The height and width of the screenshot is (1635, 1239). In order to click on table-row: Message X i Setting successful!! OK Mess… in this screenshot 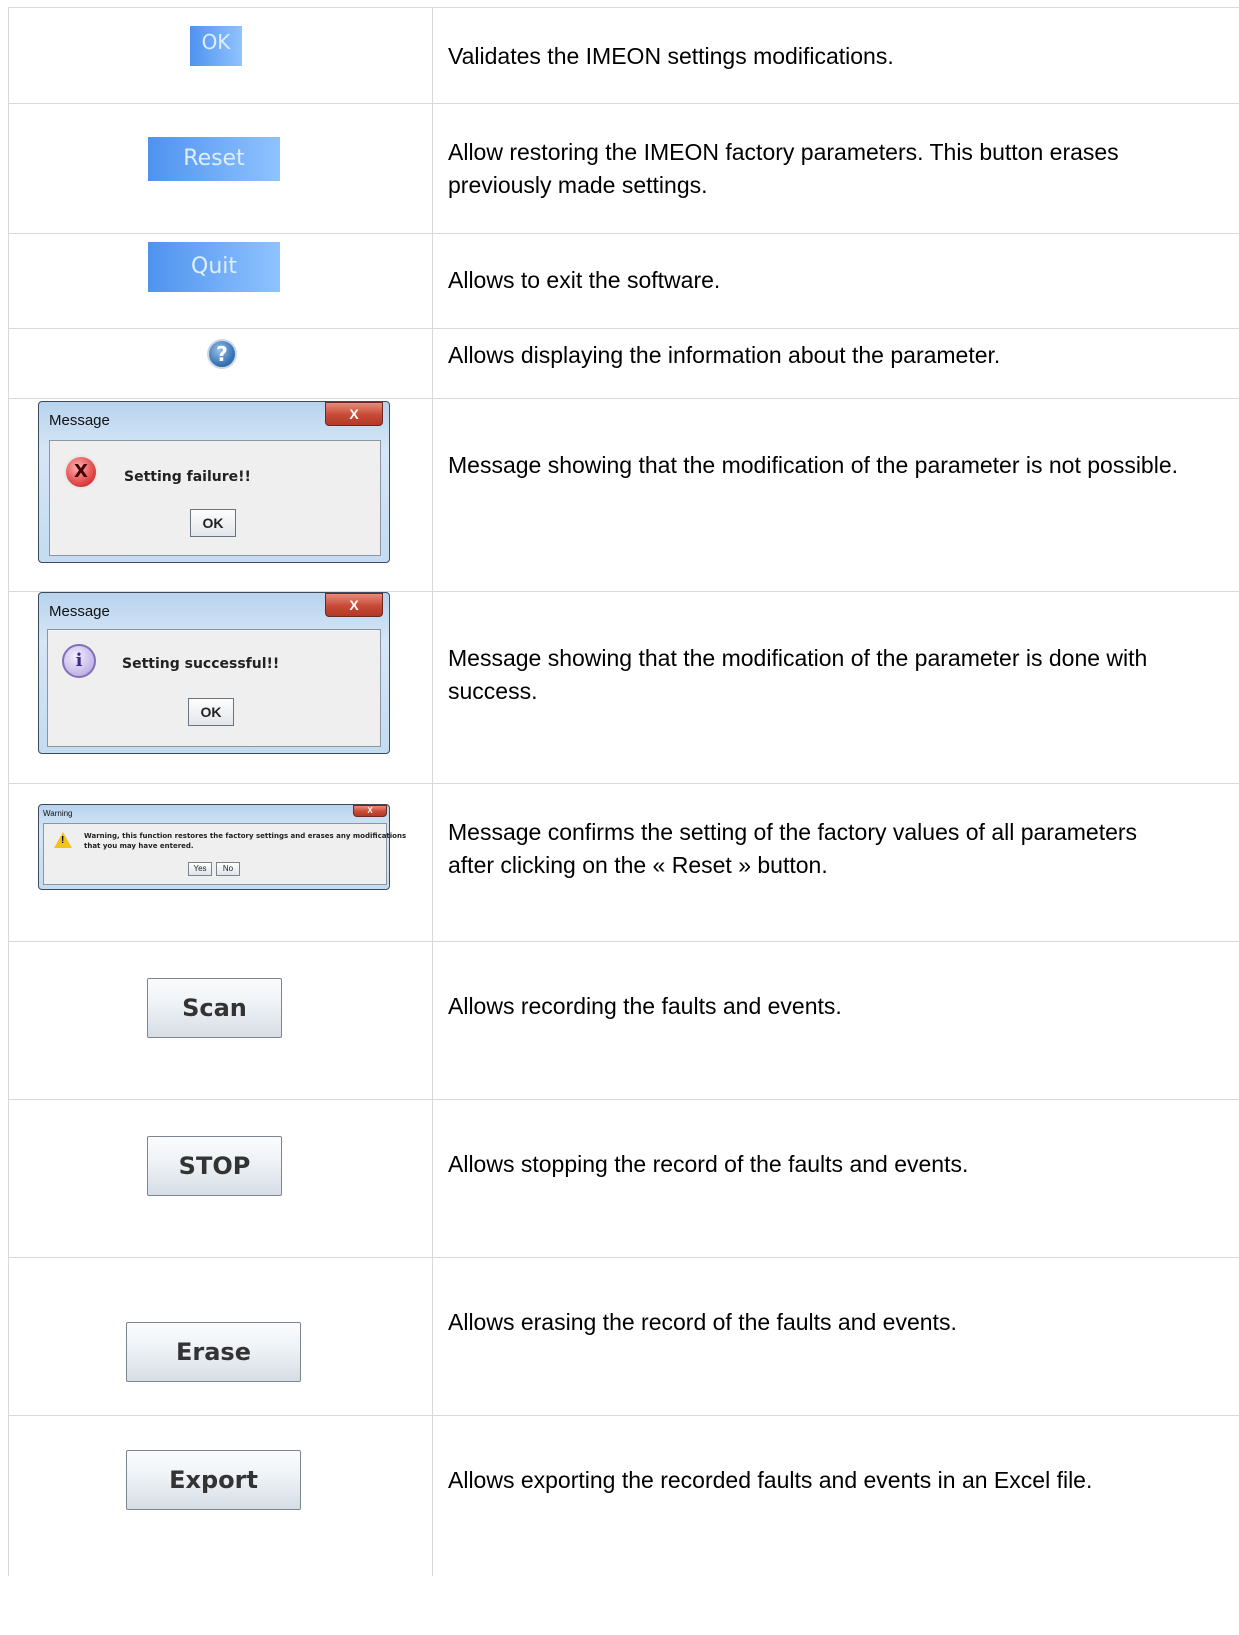, I will do `click(623, 688)`.